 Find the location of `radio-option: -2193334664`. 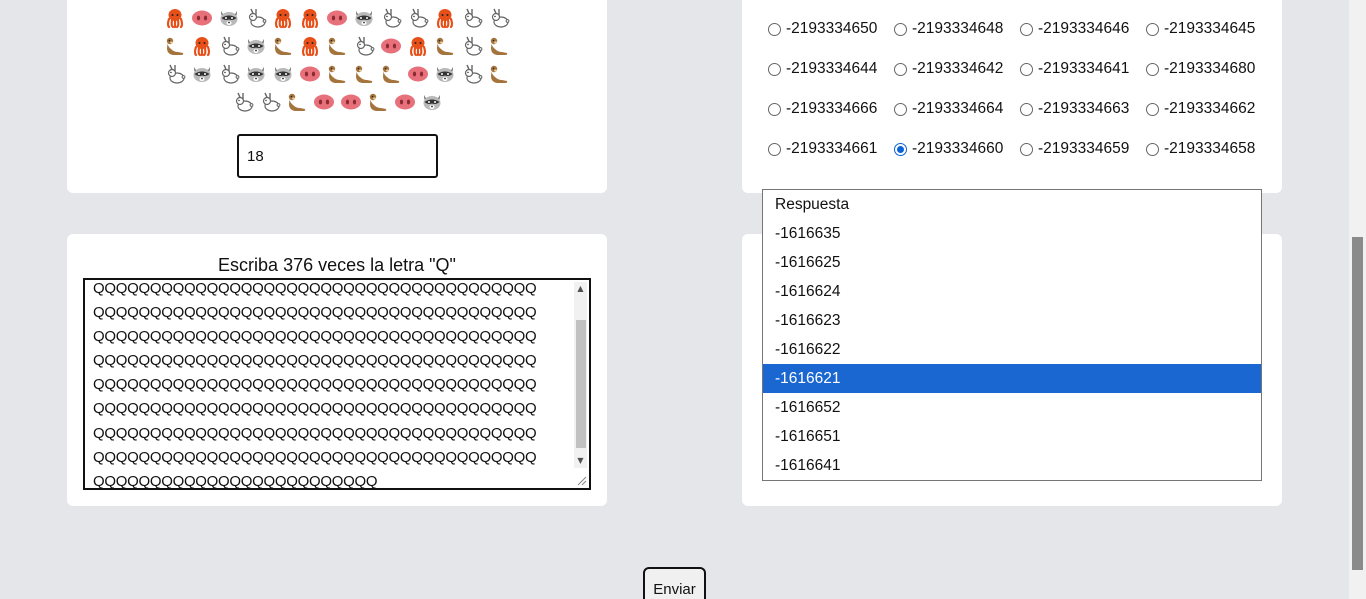

radio-option: -2193334664 is located at coordinates (957, 109).